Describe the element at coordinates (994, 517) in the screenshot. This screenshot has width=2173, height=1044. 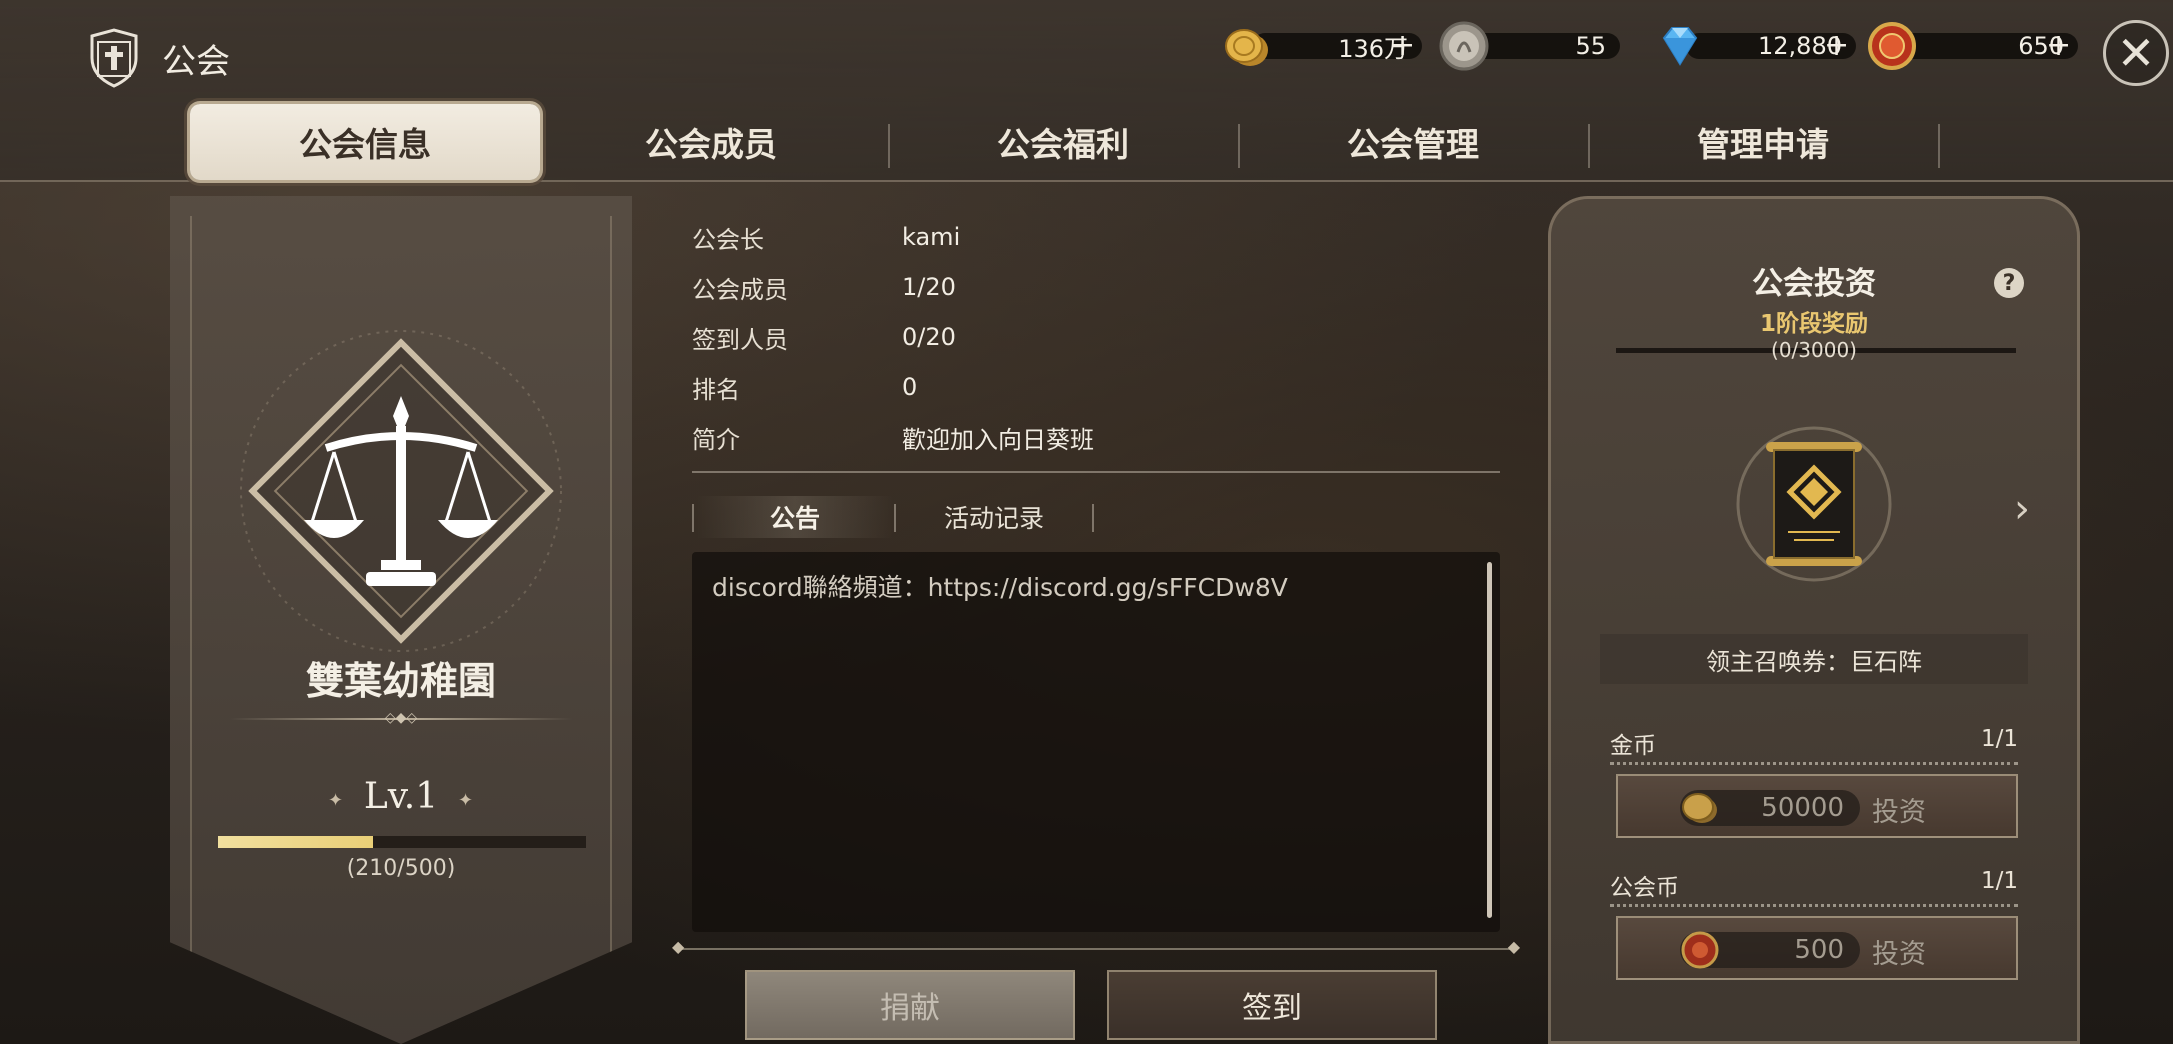
I see `subtab-activity-log: 活动记录` at that location.